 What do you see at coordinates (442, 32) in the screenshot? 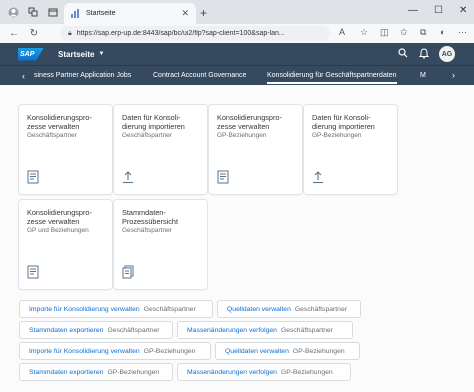
I see `copilot-icon: ◐` at bounding box center [442, 32].